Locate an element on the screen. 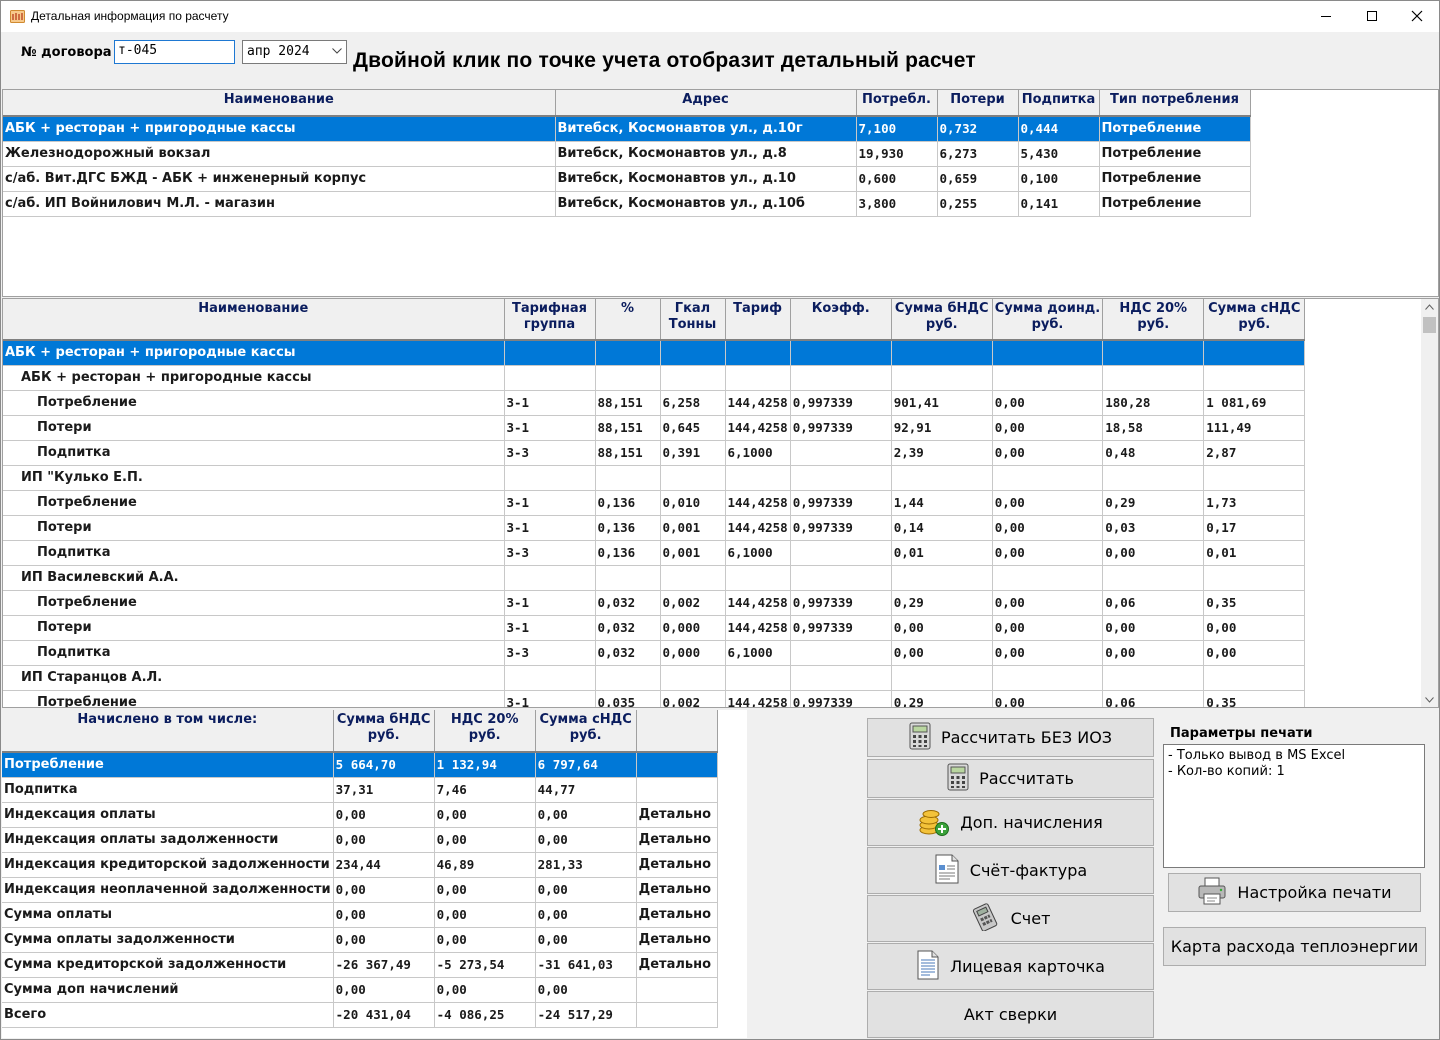 Image resolution: width=1440 pixels, height=1040 pixels. extra-charges-button: Доп. начисления is located at coordinates (1010, 822).